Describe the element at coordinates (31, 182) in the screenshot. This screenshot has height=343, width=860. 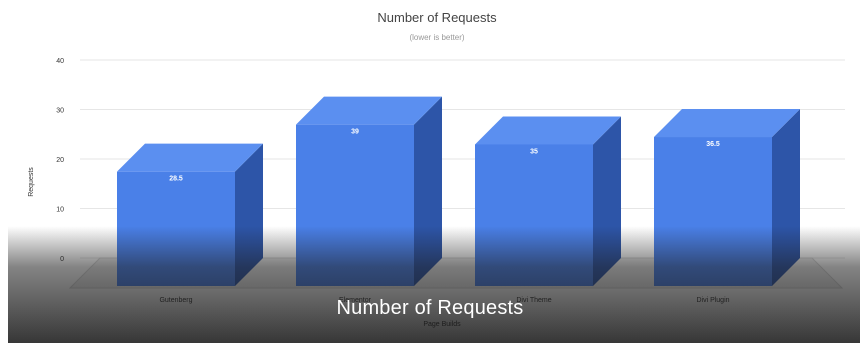
I see `y-axis-label: Requests` at that location.